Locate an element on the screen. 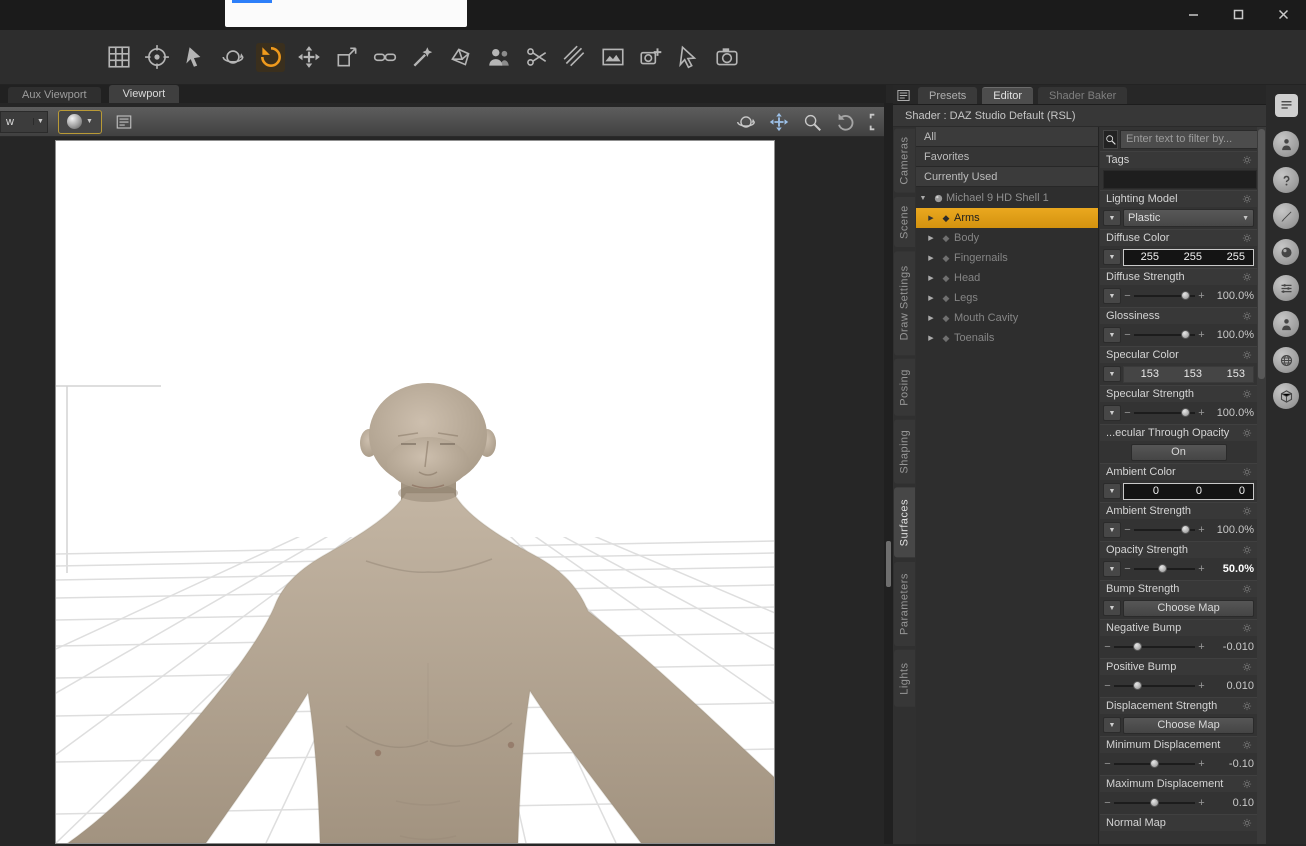 This screenshot has width=1306, height=846. scale-tool is located at coordinates (346, 57).